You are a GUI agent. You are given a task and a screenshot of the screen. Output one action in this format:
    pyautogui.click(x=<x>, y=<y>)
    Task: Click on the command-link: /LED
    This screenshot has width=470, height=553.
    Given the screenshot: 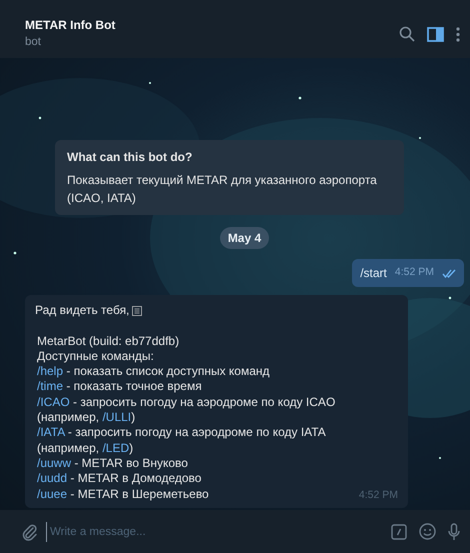 What is the action you would take?
    pyautogui.click(x=116, y=447)
    